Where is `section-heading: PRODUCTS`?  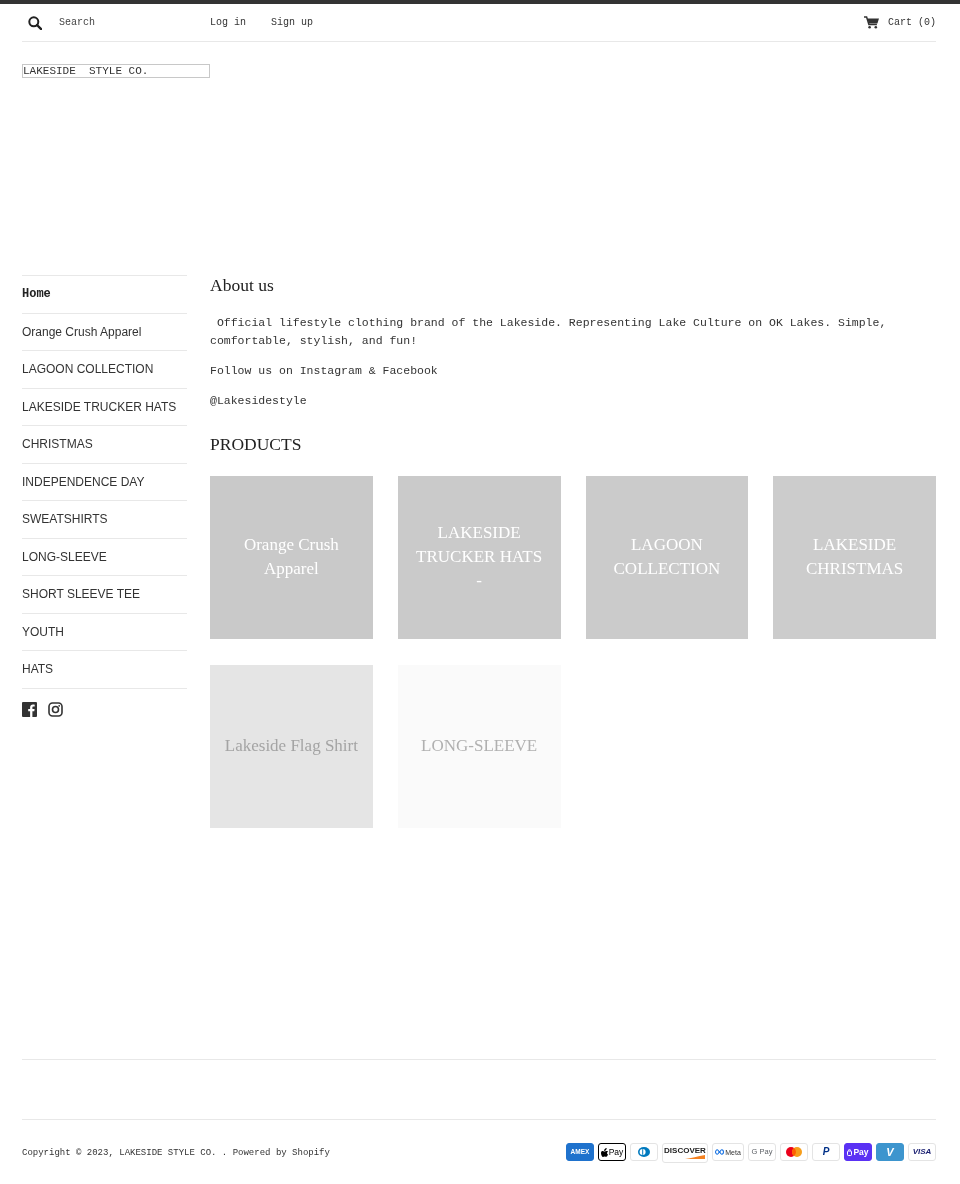 section-heading: PRODUCTS is located at coordinates (256, 444).